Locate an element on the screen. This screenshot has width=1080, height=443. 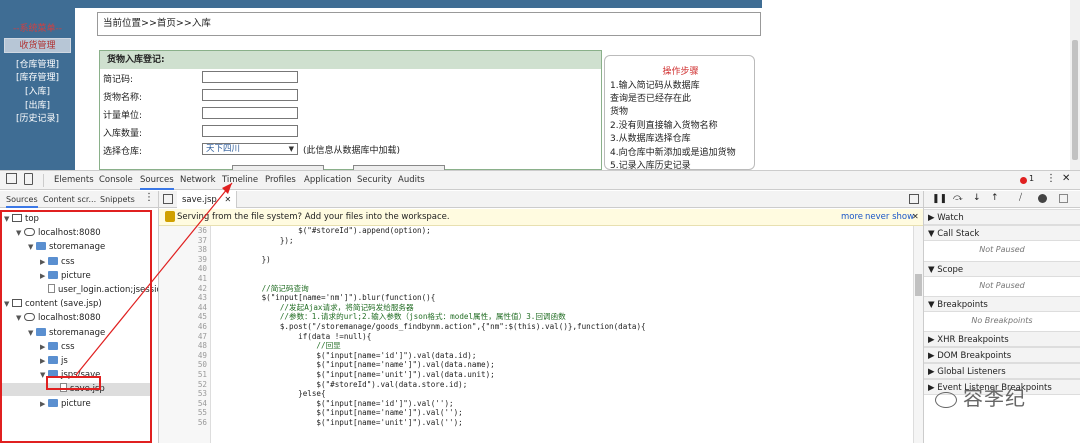
line-number: 49 is located at coordinates (183, 356).